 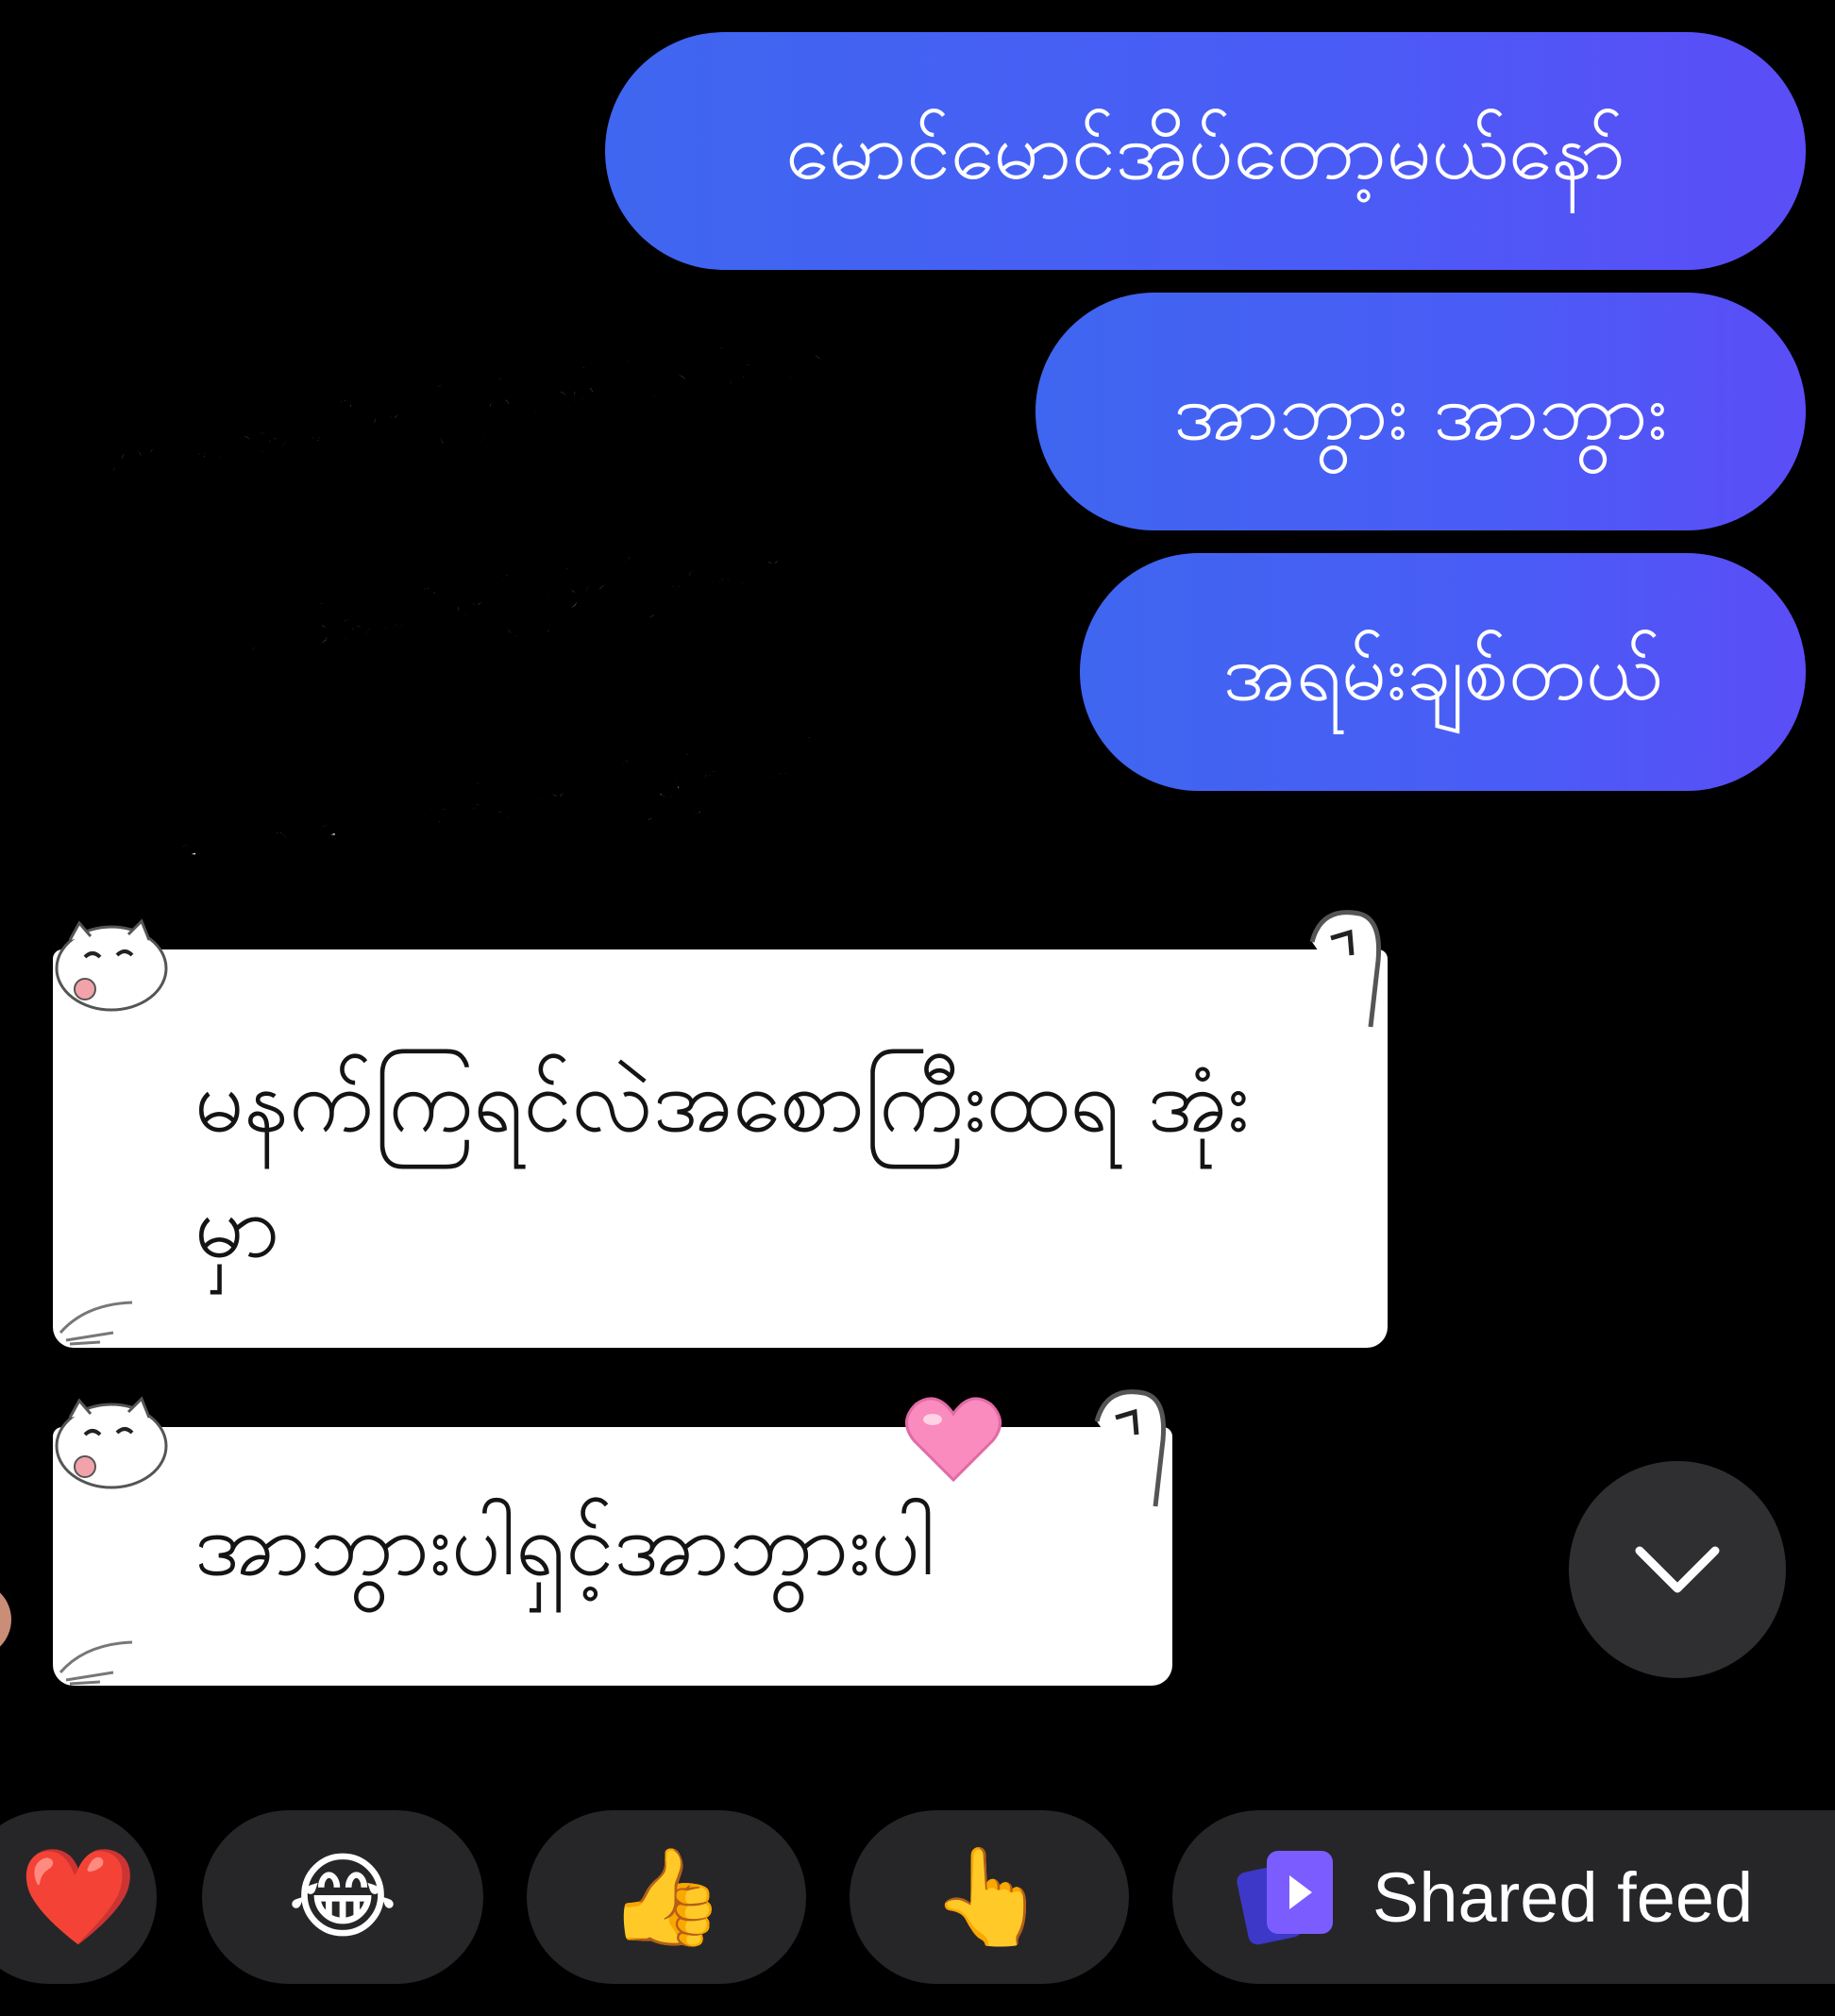 I want to click on chevron-down-icon, so click(x=1678, y=1569).